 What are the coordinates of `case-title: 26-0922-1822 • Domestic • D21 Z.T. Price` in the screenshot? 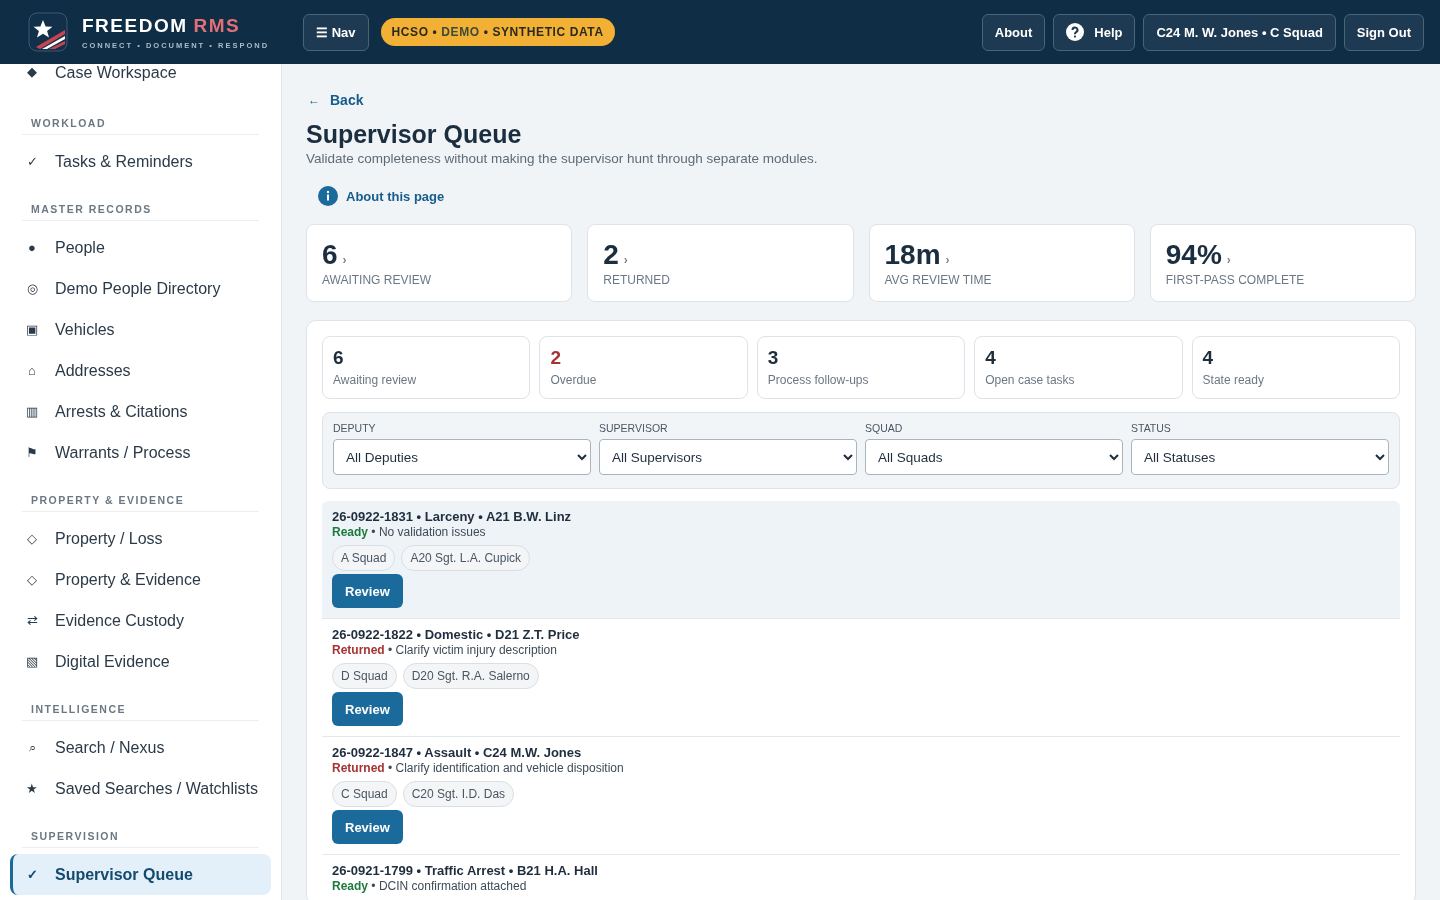 It's located at (456, 634).